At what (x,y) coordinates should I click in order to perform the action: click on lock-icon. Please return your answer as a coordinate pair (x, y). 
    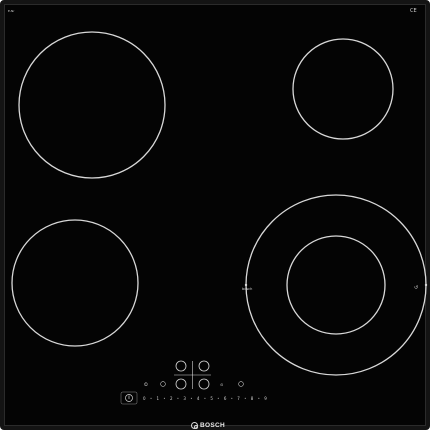
    Looking at the image, I should click on (241, 384).